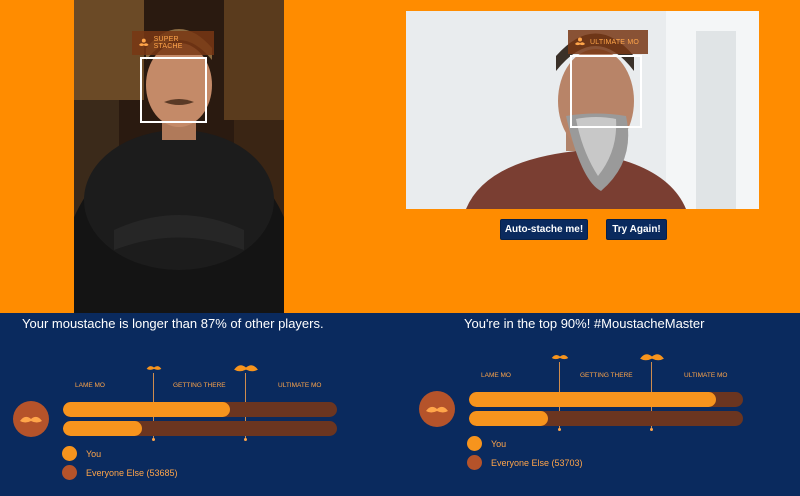  What do you see at coordinates (474, 462) in the screenshot?
I see `right-legend-everyone-swatch` at bounding box center [474, 462].